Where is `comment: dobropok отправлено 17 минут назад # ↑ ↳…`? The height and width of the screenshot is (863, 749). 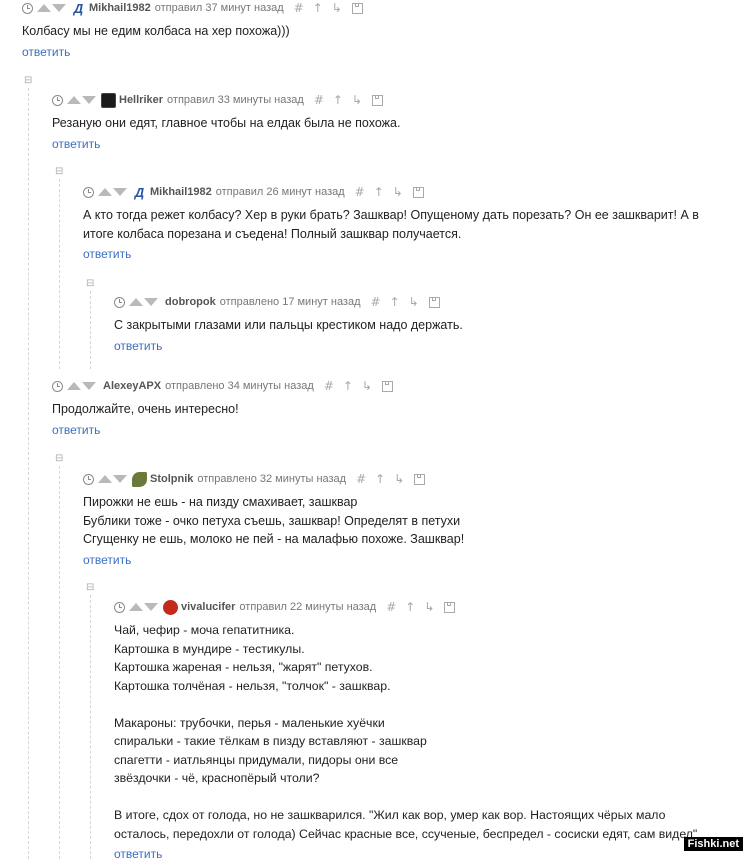
comment: dobropok отправлено 17 минут назад # ↑ ↳… is located at coordinates (428, 324).